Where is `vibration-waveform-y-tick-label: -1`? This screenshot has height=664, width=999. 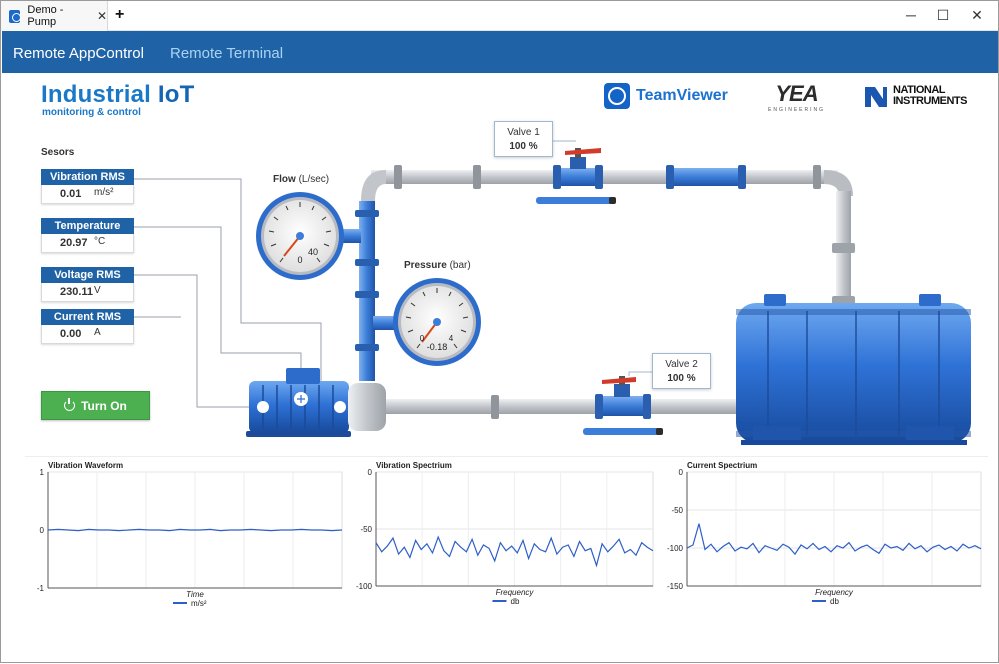 vibration-waveform-y-tick-label: -1 is located at coordinates (41, 588).